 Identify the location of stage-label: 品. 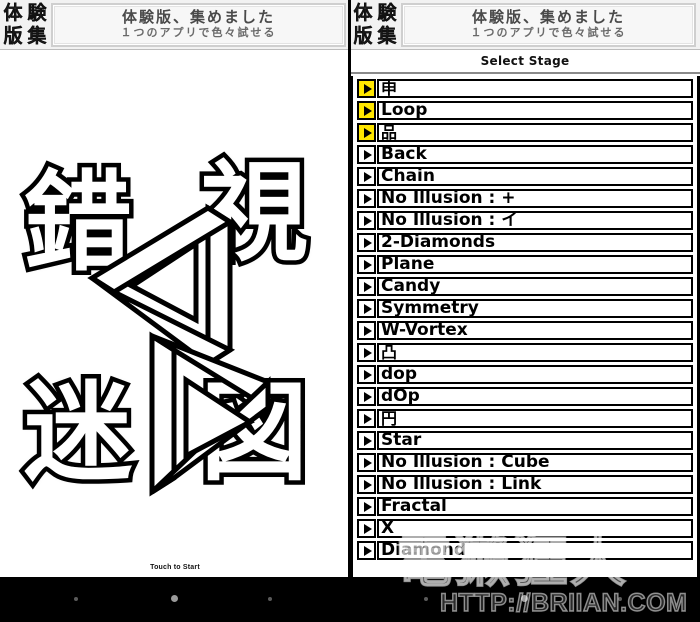
(535, 132).